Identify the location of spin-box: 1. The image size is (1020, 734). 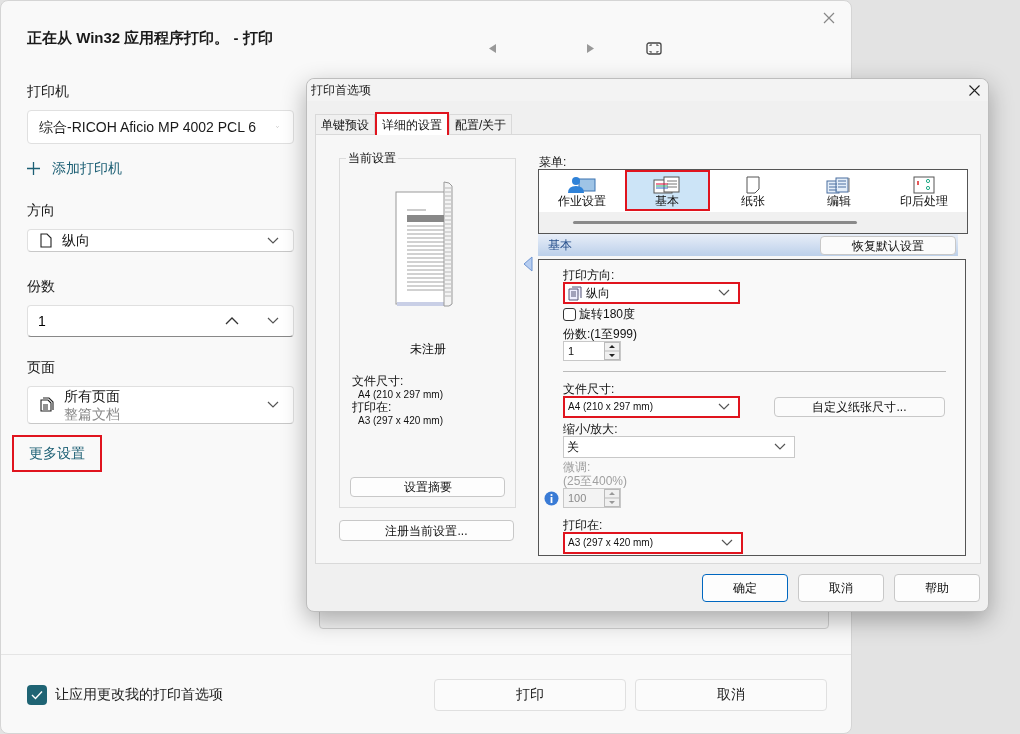
(592, 351).